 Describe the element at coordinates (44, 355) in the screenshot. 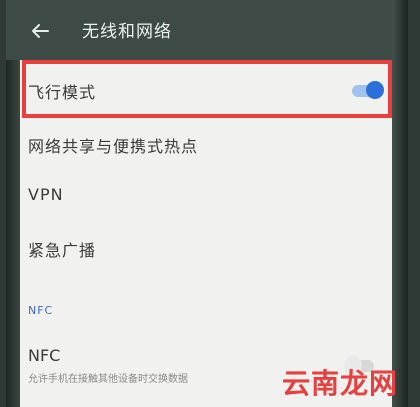

I see `nfc-title: NFC` at that location.